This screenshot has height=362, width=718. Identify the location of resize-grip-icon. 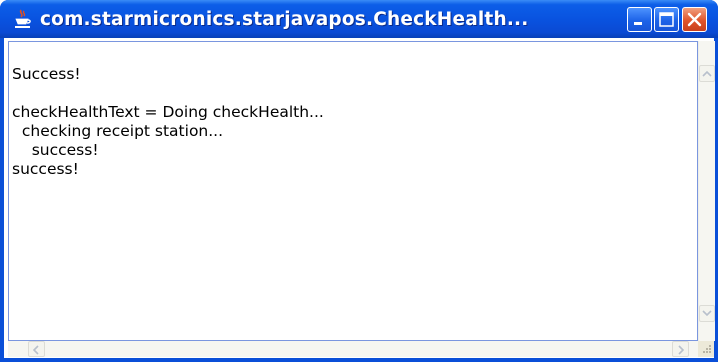
(707, 349).